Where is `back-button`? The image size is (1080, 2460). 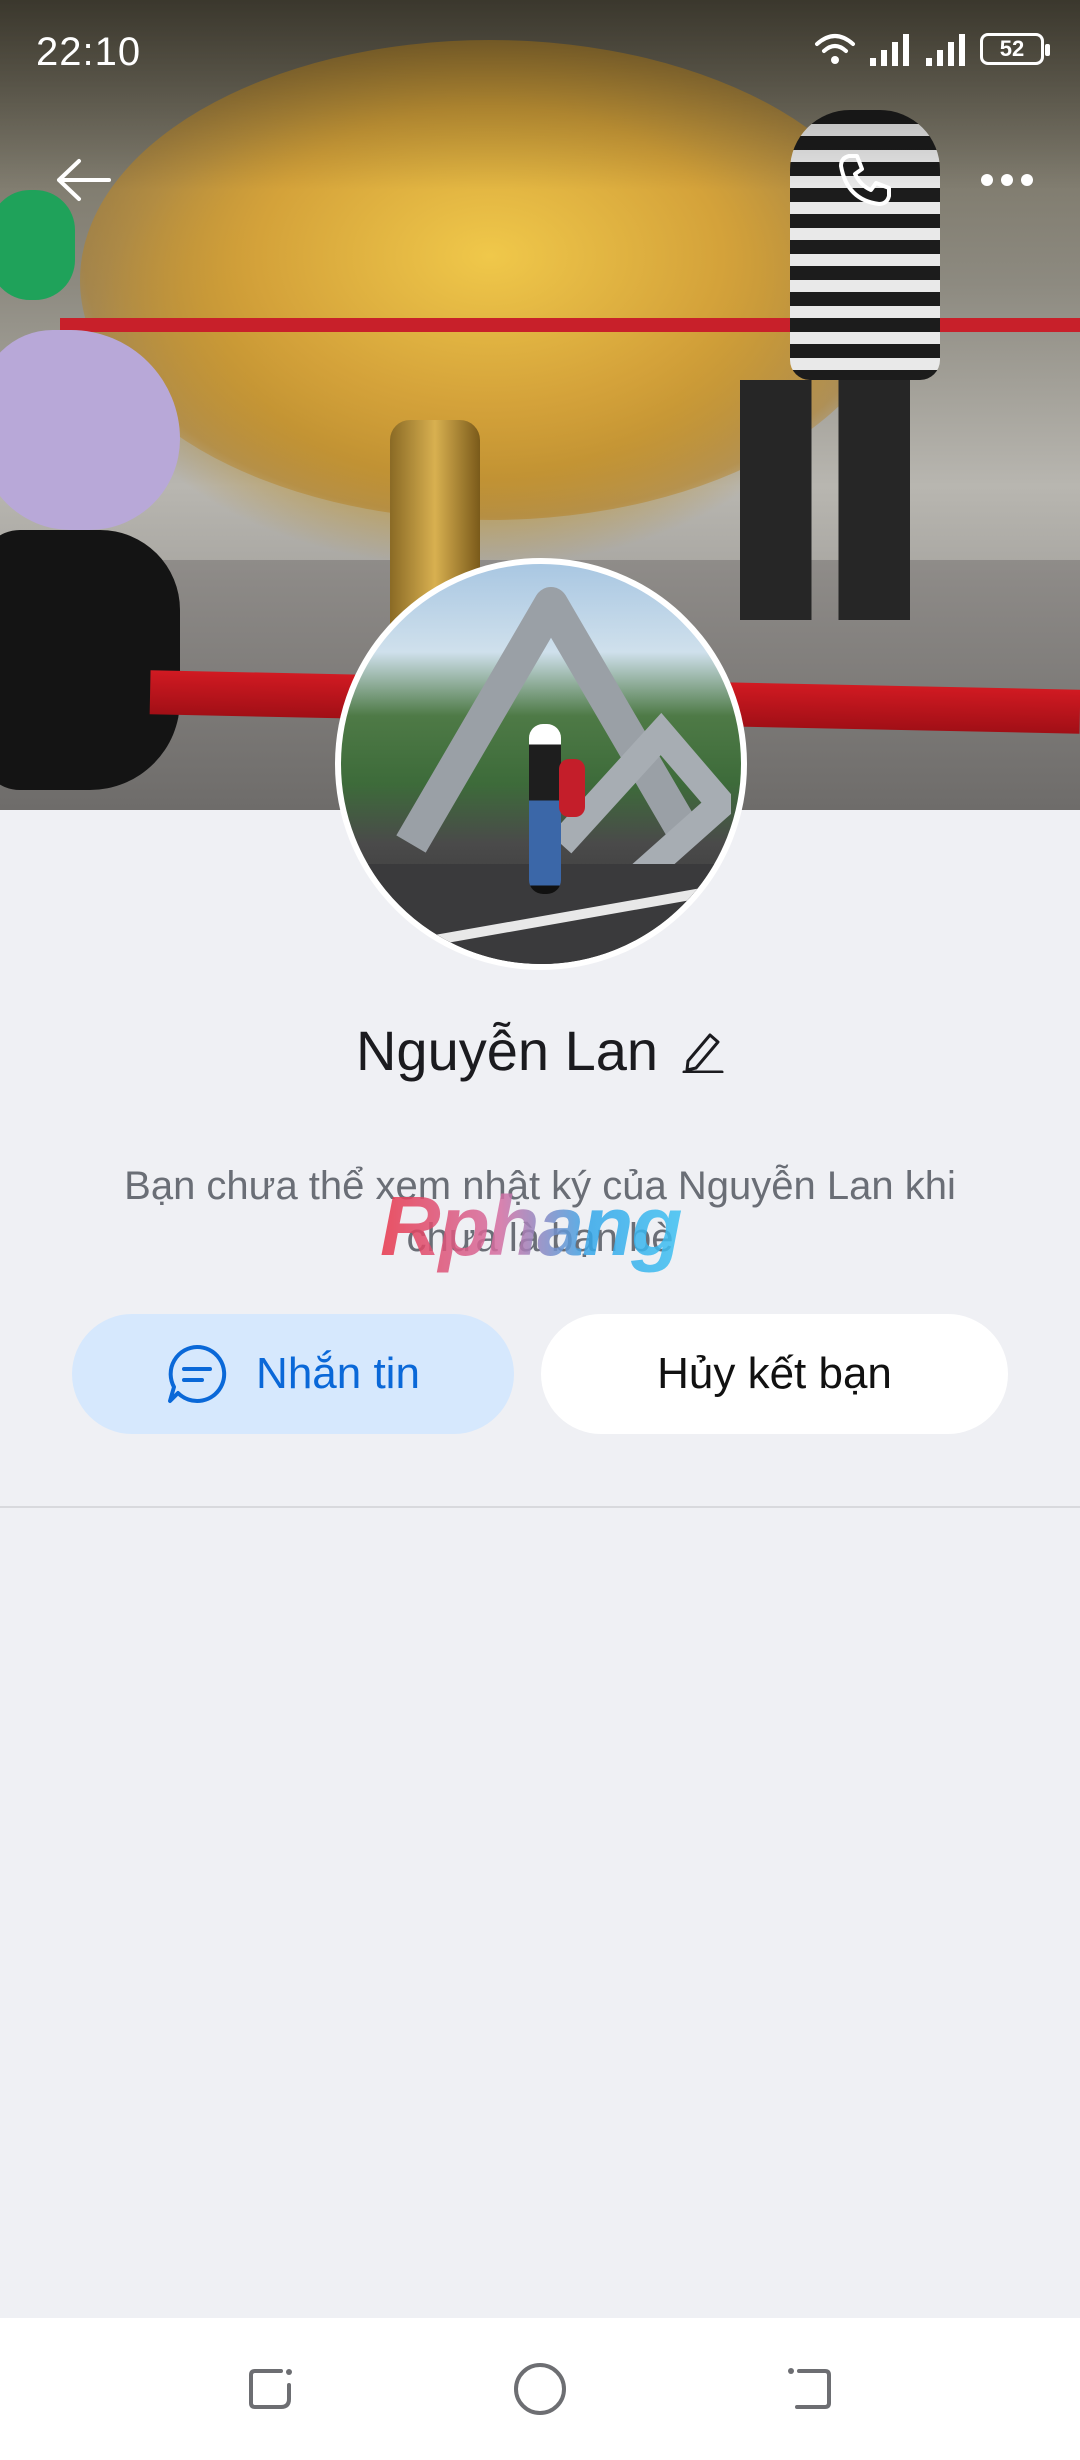
back-button is located at coordinates (83, 180).